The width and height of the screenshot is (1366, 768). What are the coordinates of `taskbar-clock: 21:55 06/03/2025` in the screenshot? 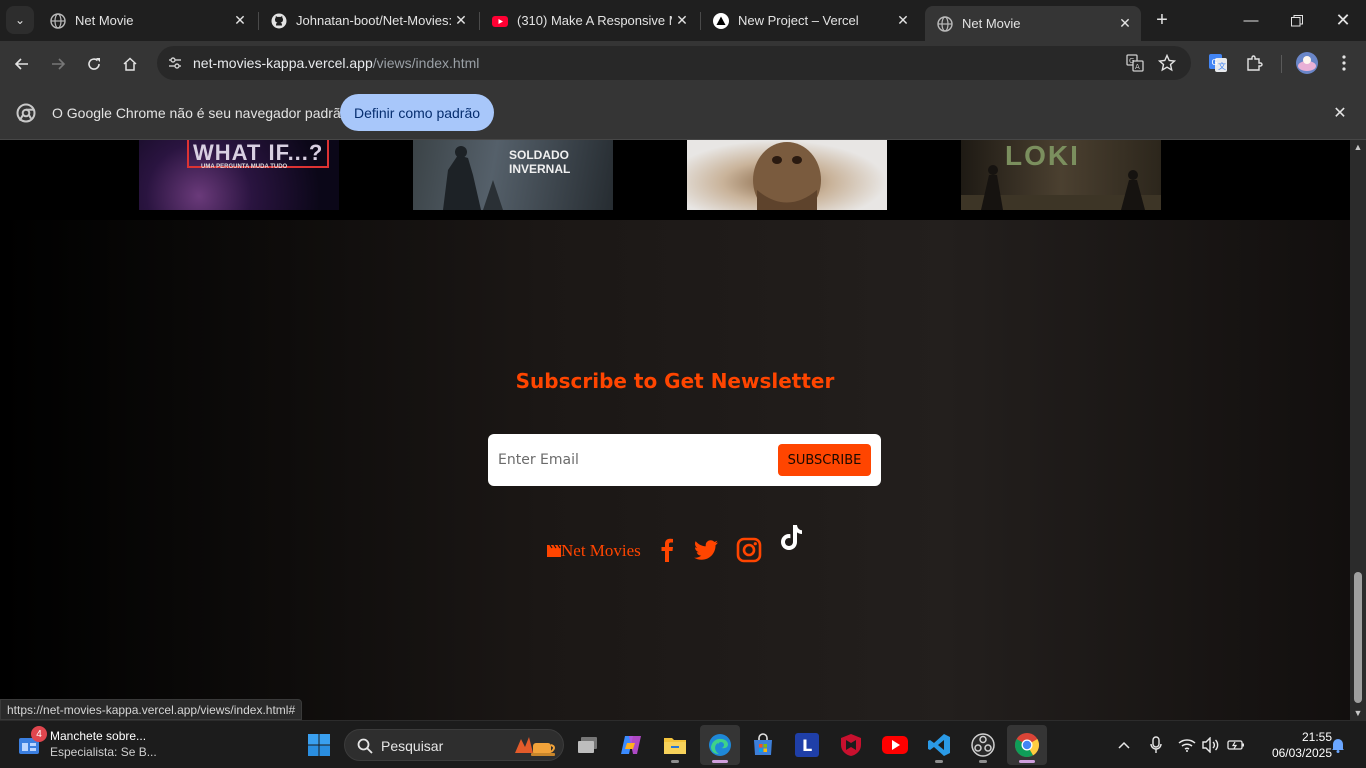 It's located at (1292, 745).